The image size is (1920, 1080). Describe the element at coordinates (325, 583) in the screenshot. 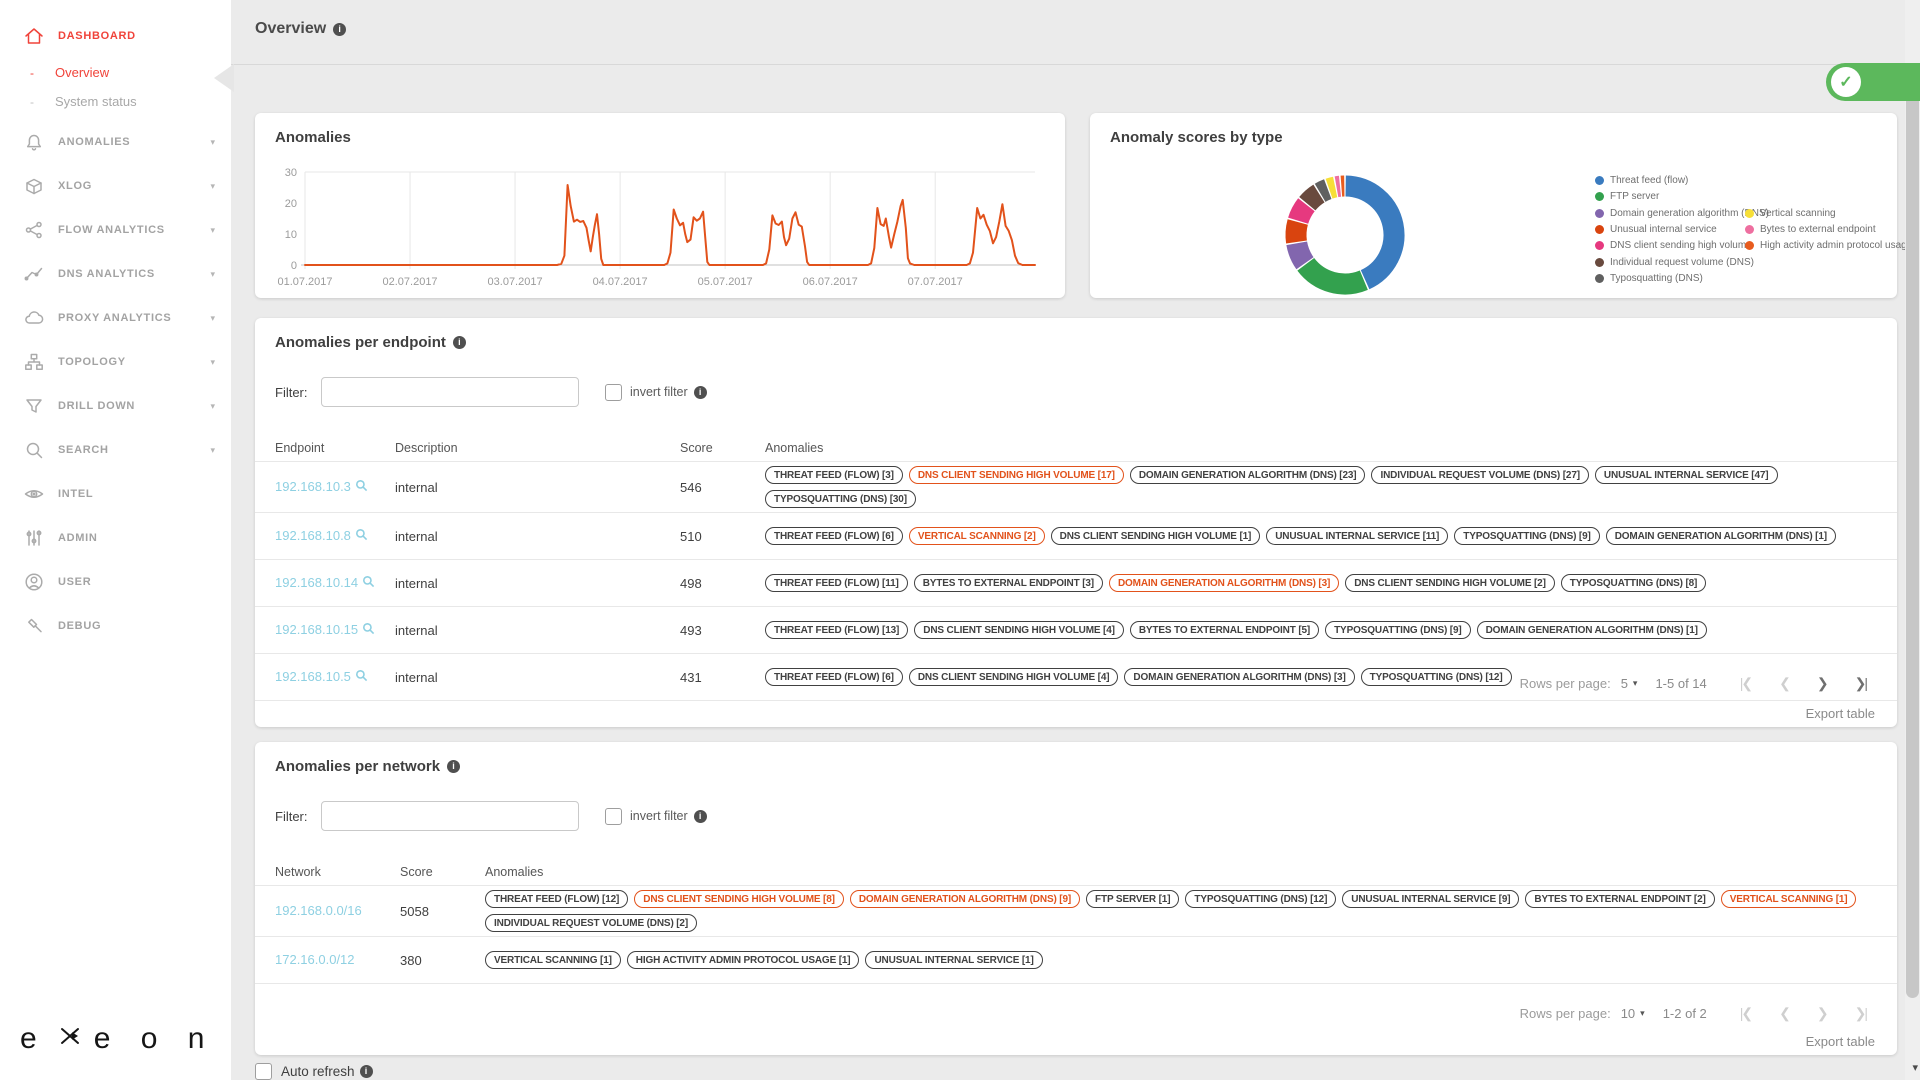

I see `endpoint-link: 192.168.10.14` at that location.